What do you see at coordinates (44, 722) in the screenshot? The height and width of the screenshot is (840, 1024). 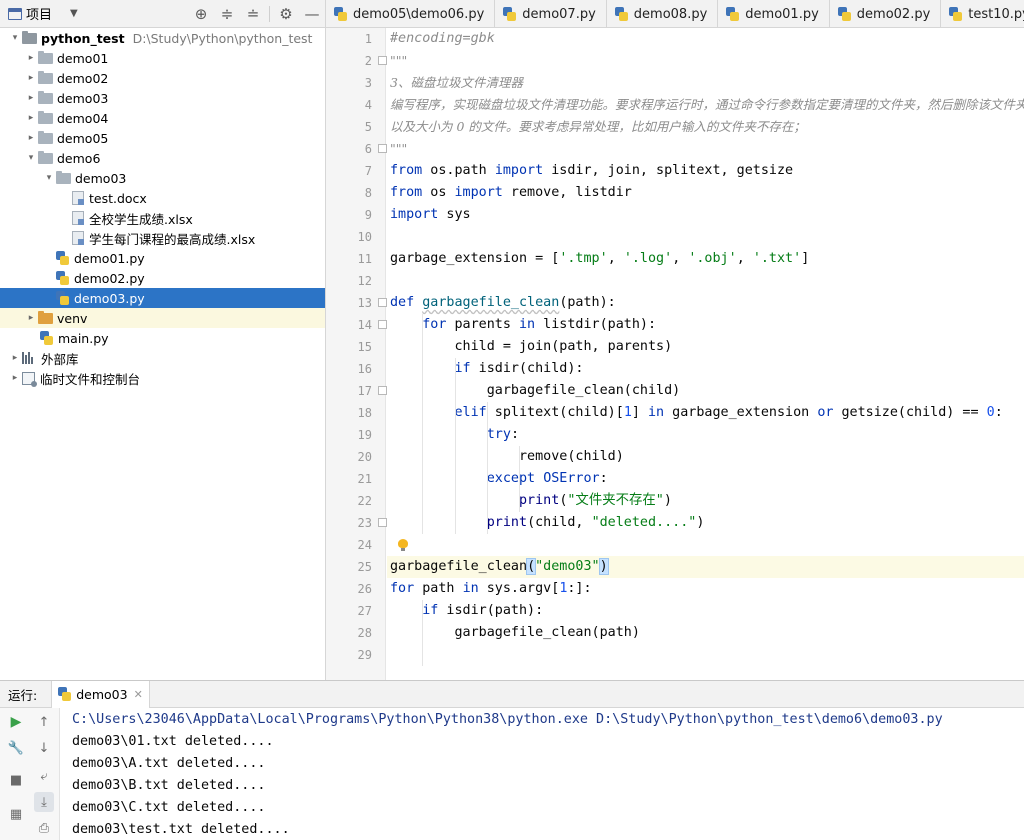 I see `arrow-up-icon: ↑` at bounding box center [44, 722].